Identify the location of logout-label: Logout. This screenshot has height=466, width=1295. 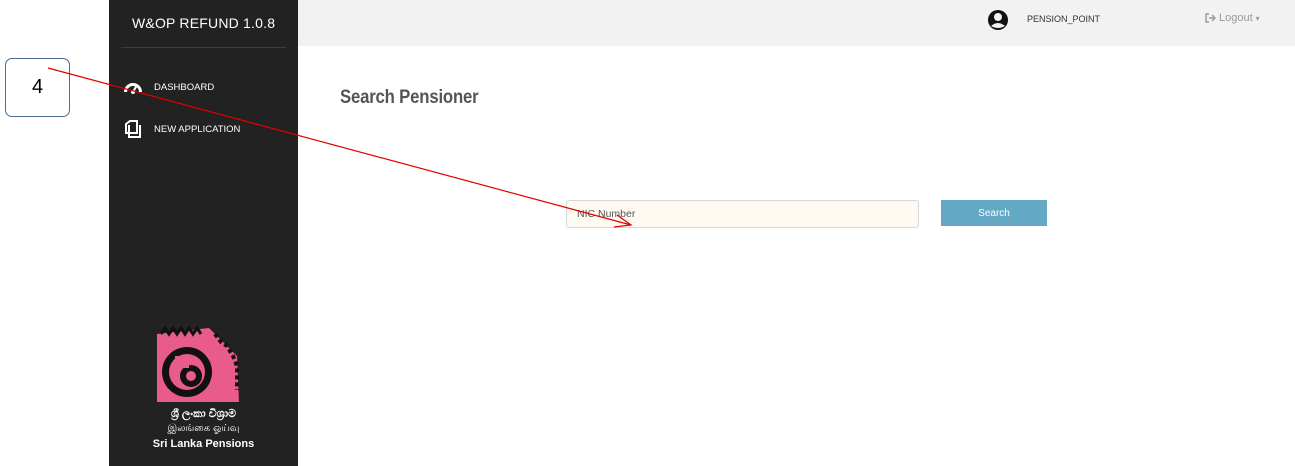
(1236, 18).